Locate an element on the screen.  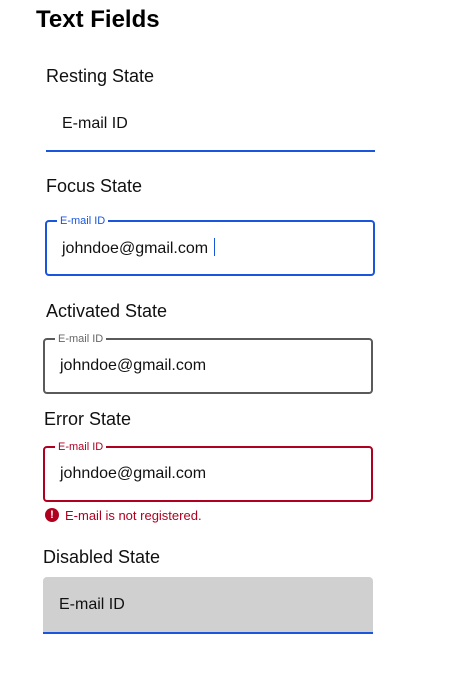
error-email-field: E-mail ID johndoe@gmail.com is located at coordinates (208, 471).